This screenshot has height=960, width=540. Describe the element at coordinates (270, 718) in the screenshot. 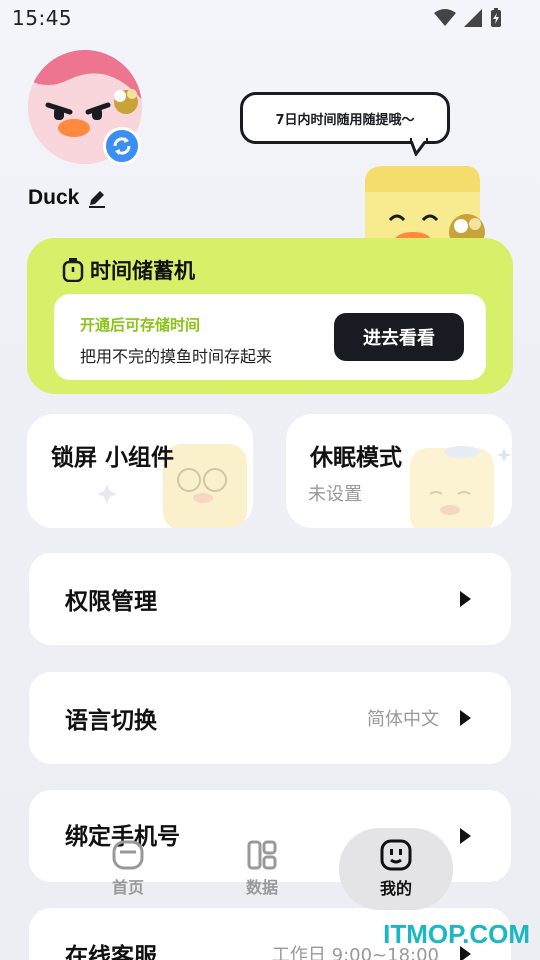

I see `row-language: 语言切换 简体中文` at that location.